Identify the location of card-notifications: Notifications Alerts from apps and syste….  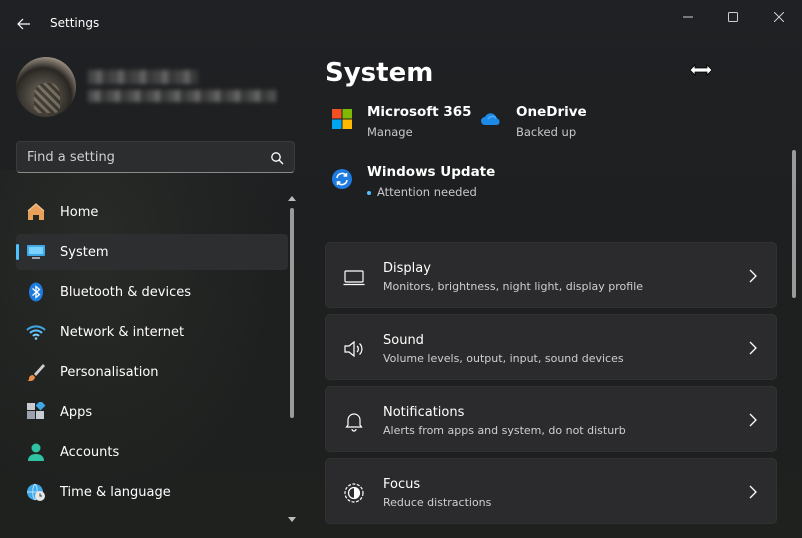
(551, 419).